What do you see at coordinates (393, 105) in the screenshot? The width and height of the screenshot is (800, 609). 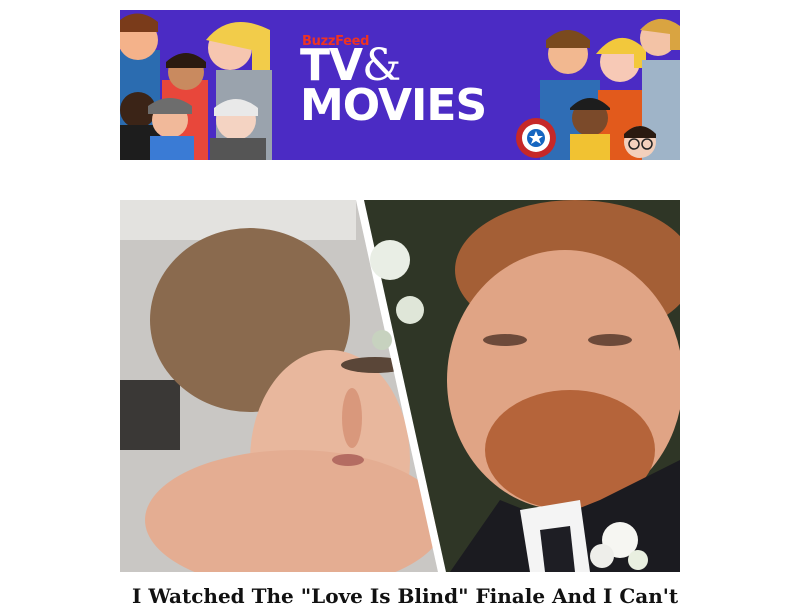 I see `banner-title-movies: MOVIES` at bounding box center [393, 105].